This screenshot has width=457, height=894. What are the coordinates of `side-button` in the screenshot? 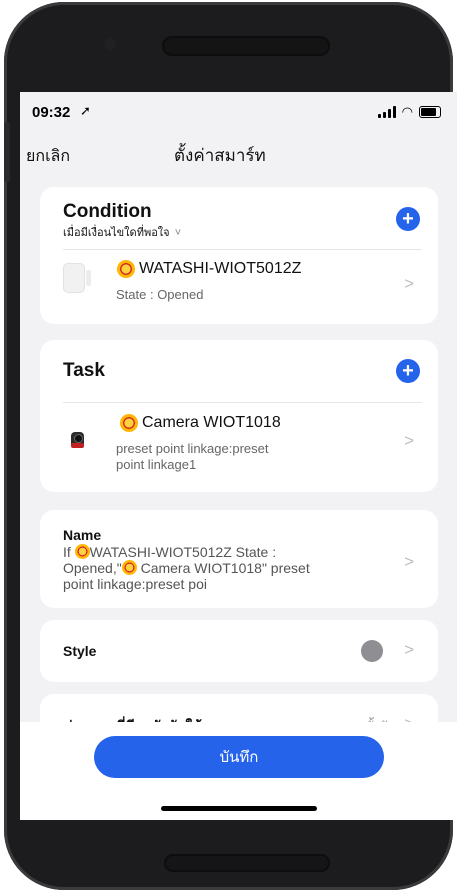 It's located at (7, 152).